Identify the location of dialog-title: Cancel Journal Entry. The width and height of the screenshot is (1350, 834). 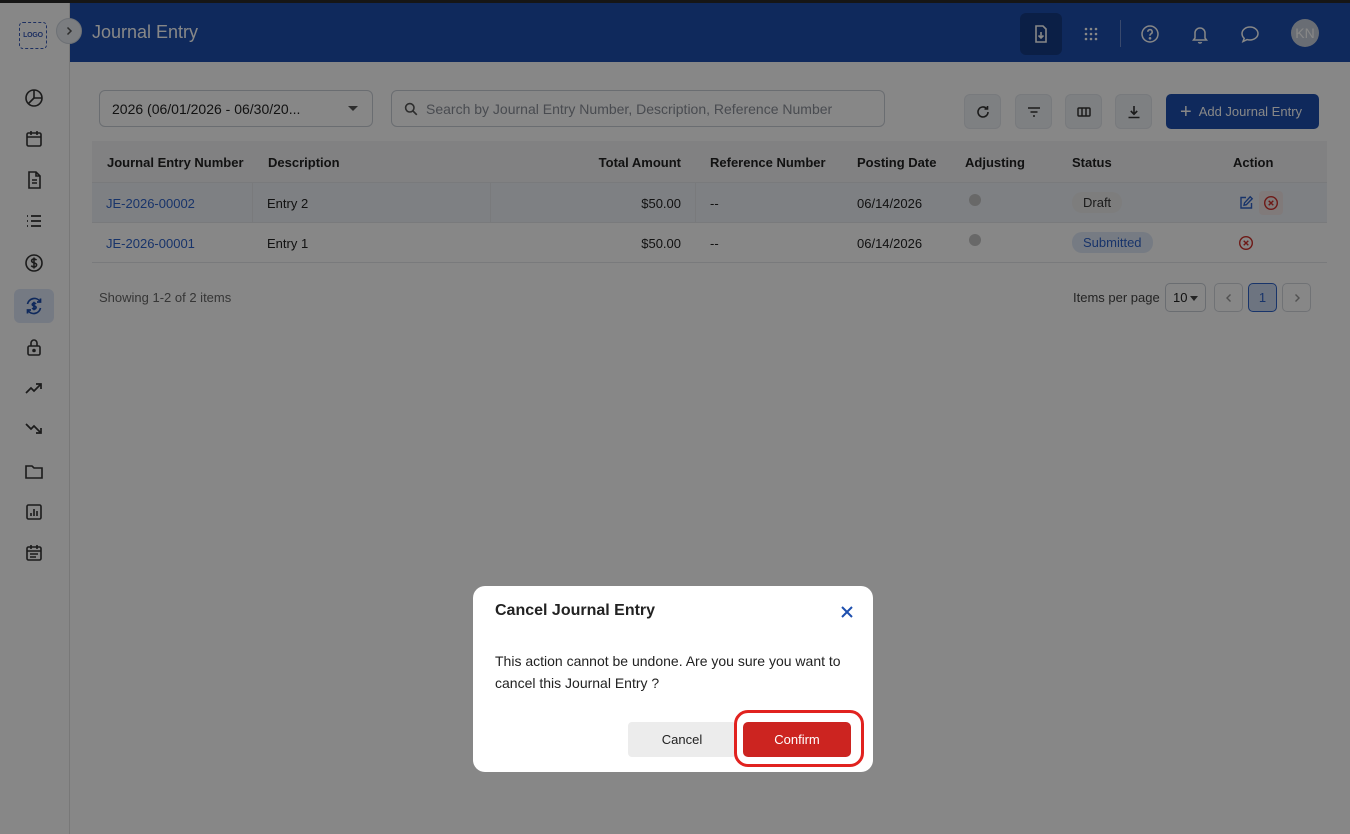
(575, 610).